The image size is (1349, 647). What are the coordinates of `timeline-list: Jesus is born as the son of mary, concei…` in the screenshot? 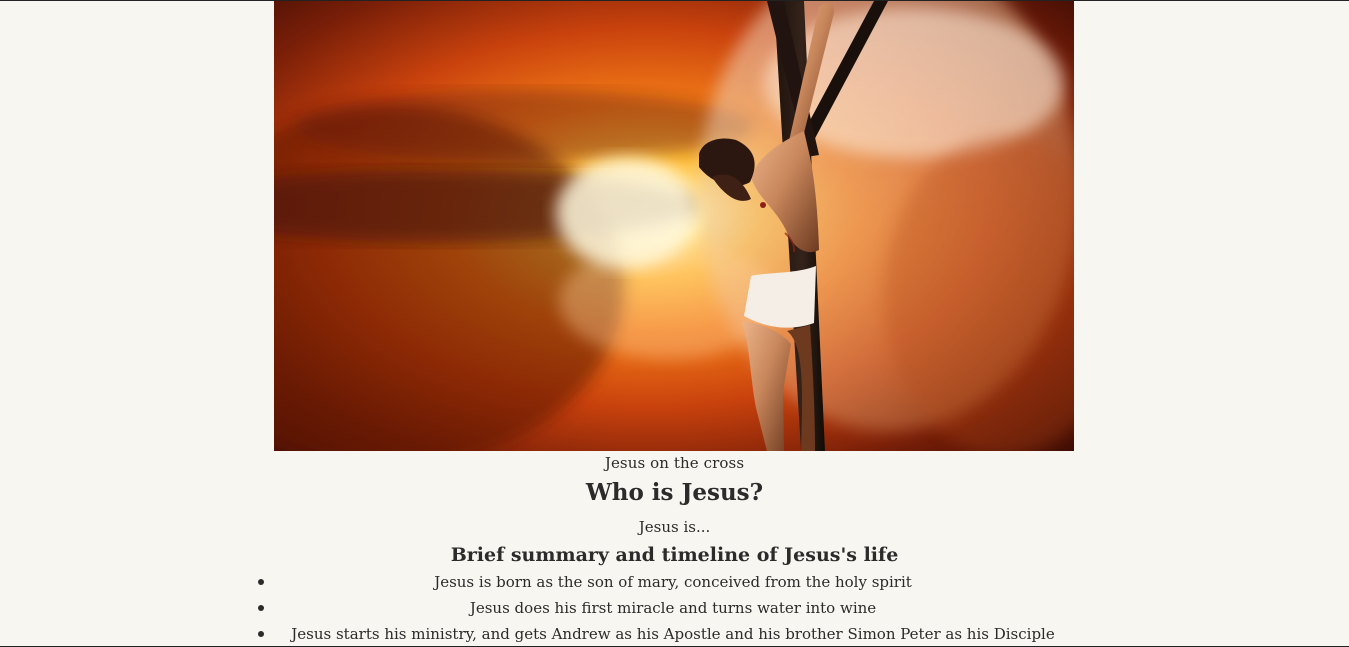 It's located at (673, 608).